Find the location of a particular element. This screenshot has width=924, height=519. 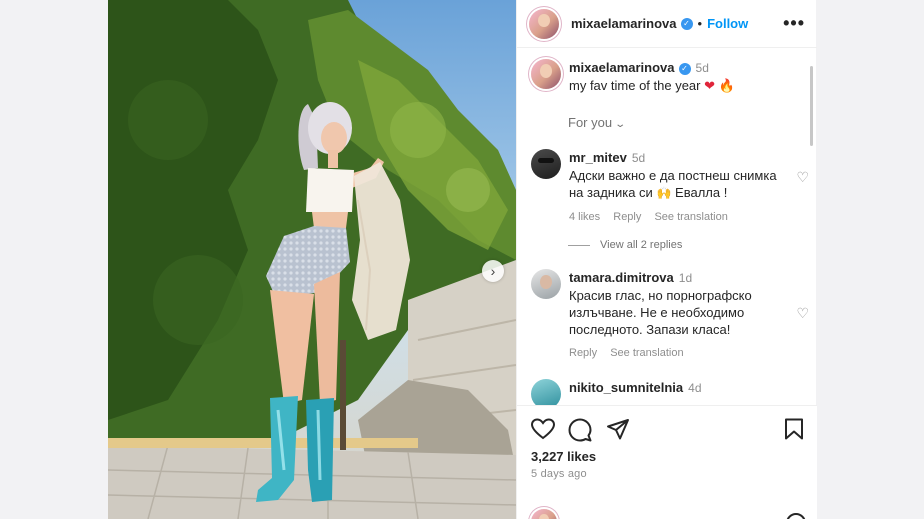

comment-likes: 4 likes is located at coordinates (584, 217).